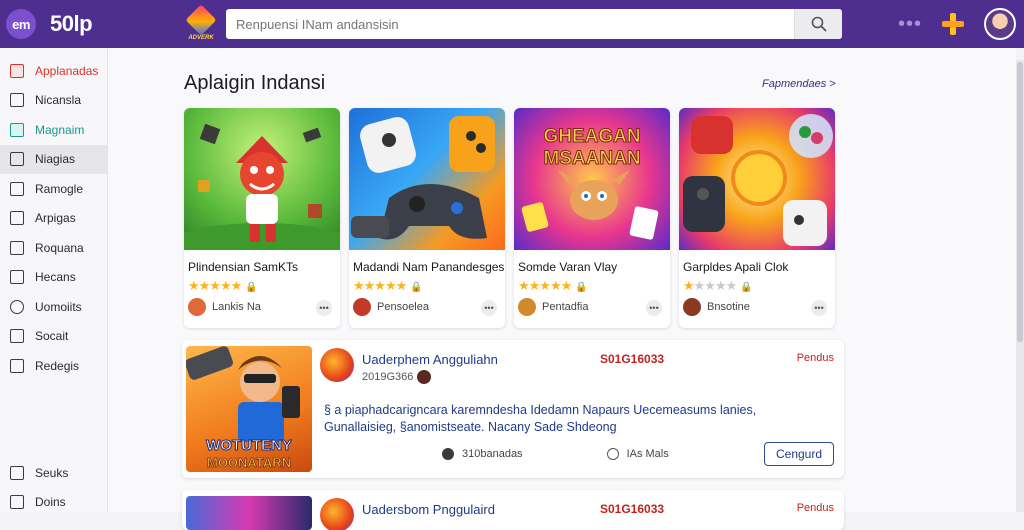 This screenshot has width=1024, height=530. Describe the element at coordinates (612, 454) in the screenshot. I see `clock-icon` at that location.